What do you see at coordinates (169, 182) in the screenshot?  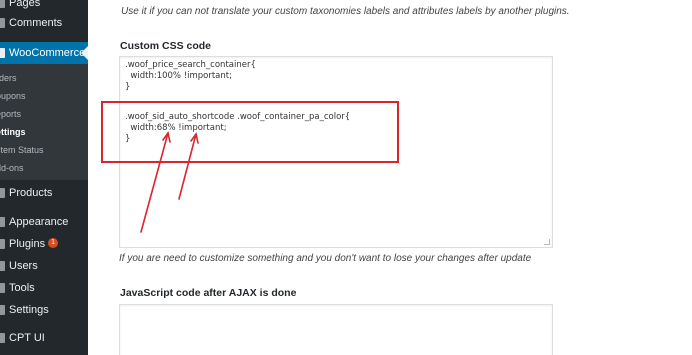 I see `annotation-arrows` at bounding box center [169, 182].